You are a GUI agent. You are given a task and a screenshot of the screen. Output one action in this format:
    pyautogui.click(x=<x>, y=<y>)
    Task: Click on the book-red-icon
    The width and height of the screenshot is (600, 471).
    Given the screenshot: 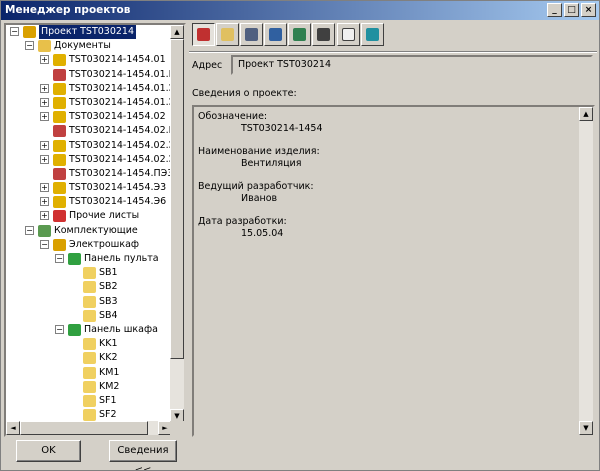 What is the action you would take?
    pyautogui.click(x=203, y=34)
    